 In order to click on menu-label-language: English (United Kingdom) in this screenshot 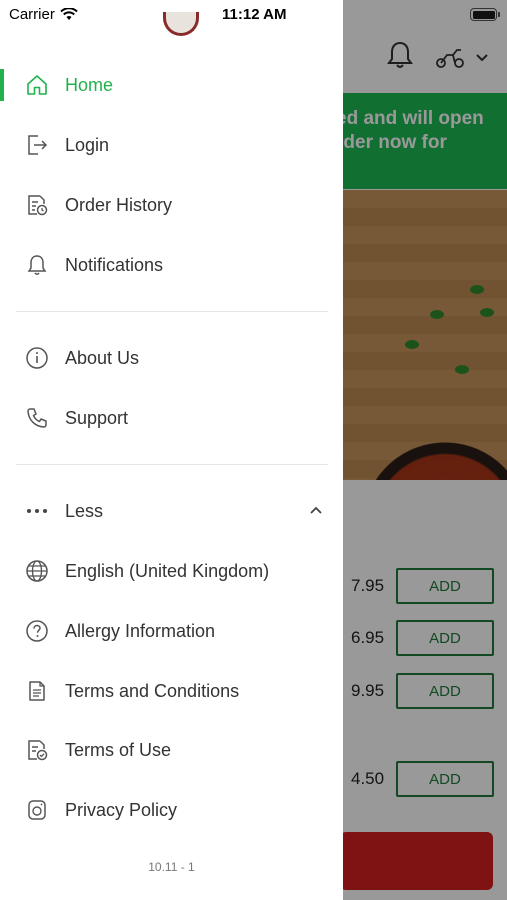, I will do `click(167, 570)`.